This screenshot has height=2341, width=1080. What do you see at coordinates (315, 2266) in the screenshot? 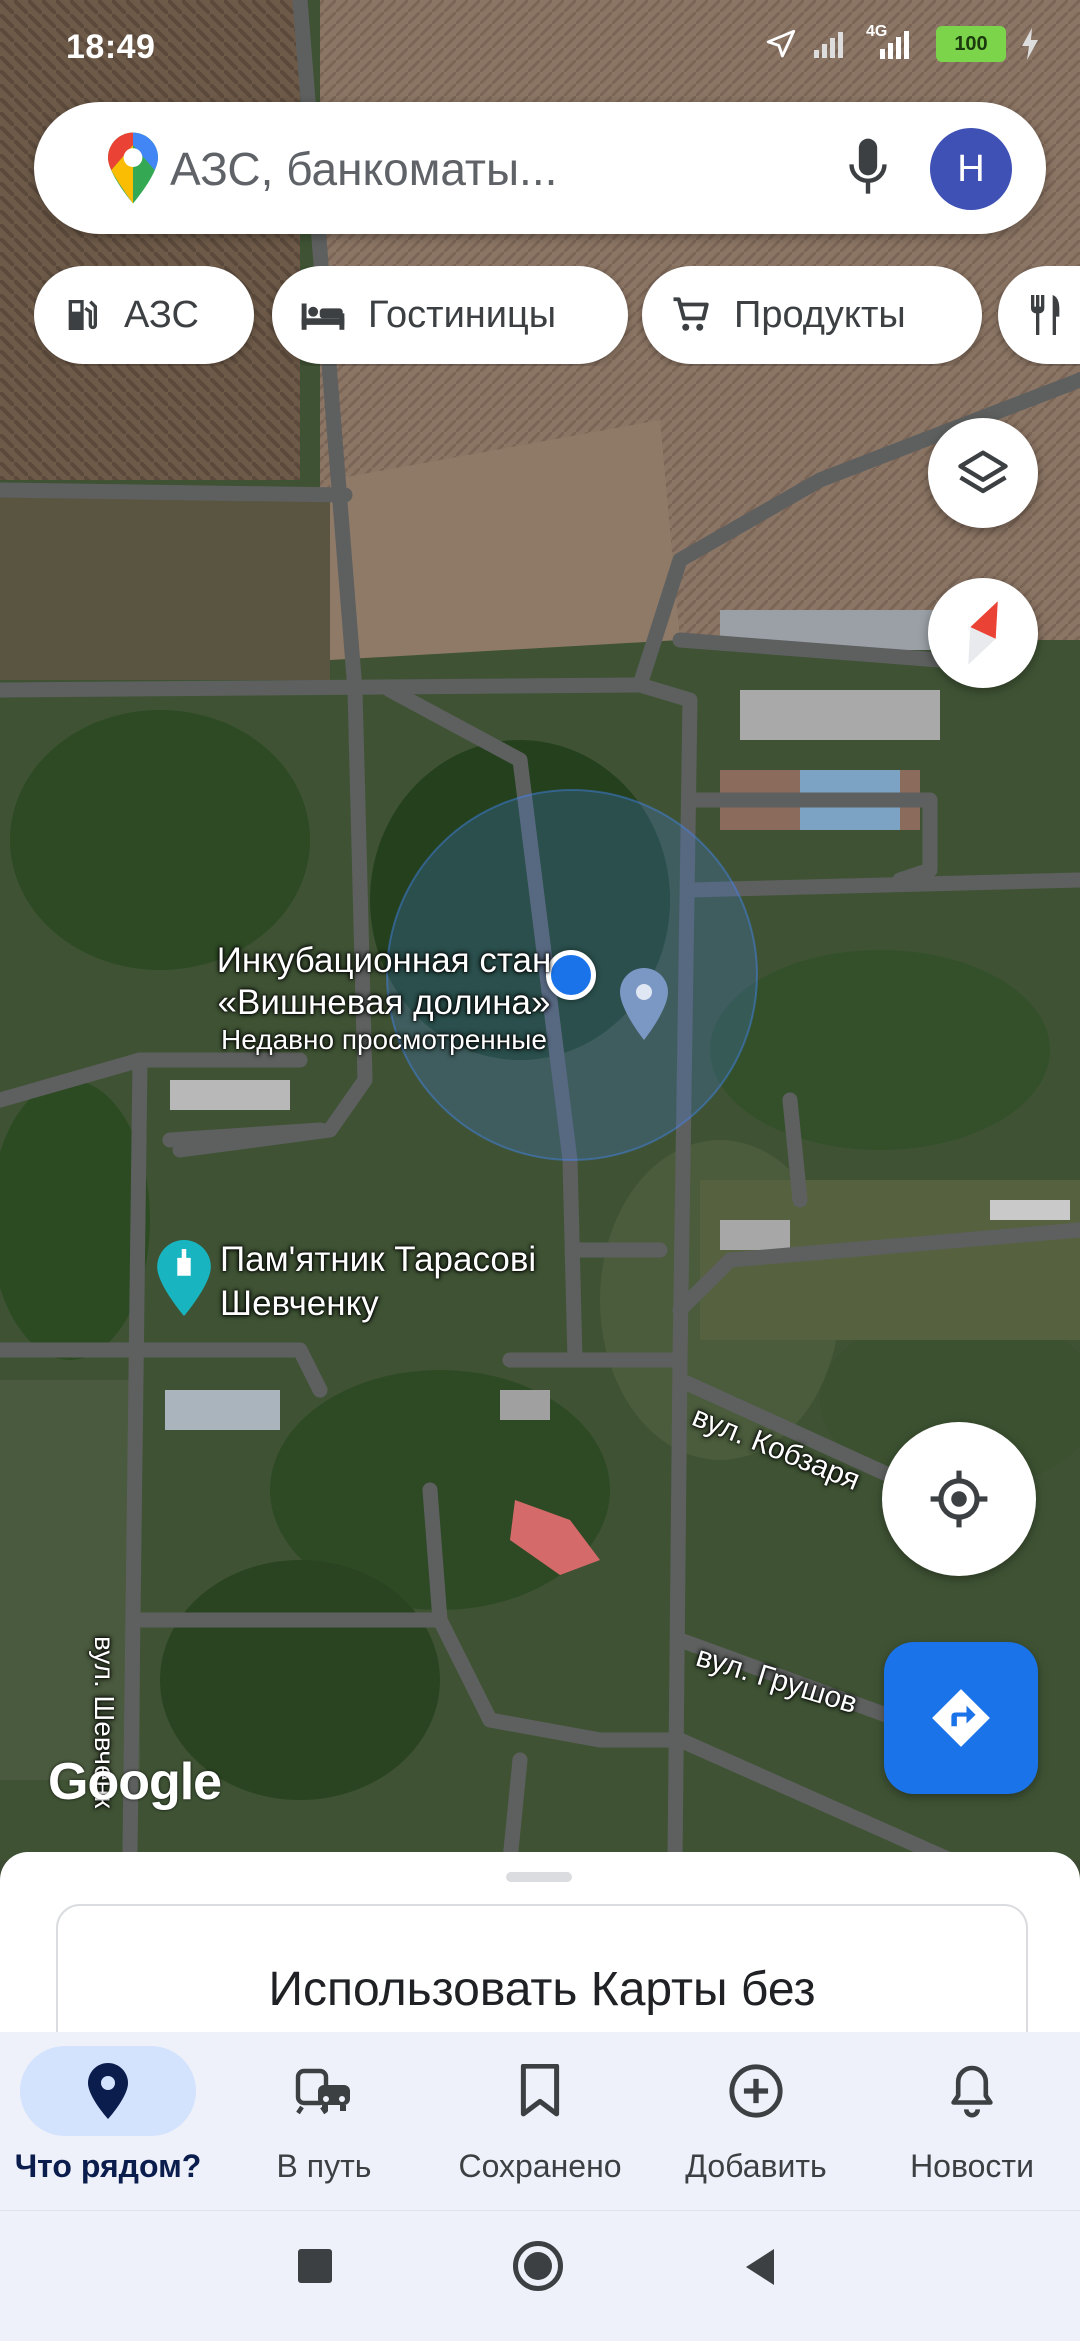
I see `recents-button` at bounding box center [315, 2266].